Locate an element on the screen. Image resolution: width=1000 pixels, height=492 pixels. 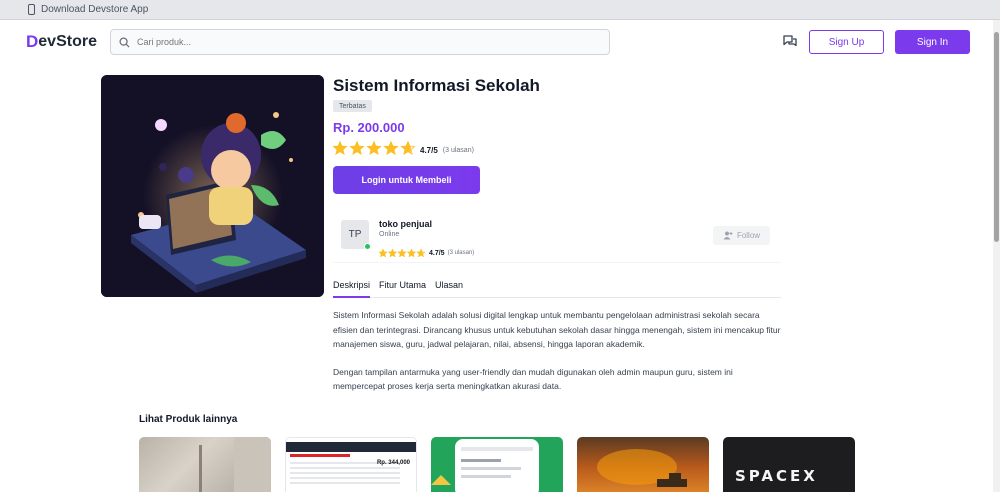
related-products-list: Rp. 344,000 SPACEX is located at coordinates (504, 464).